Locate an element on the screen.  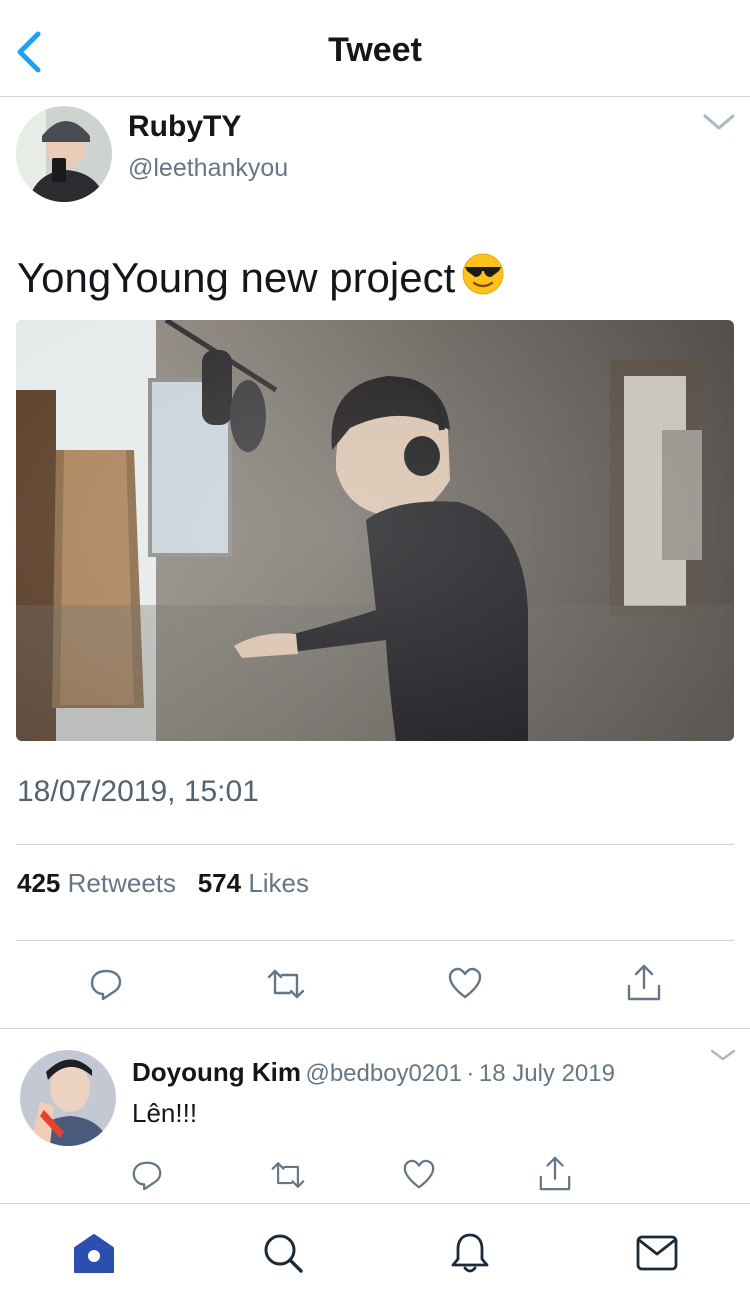
tweet-text: YongYoung new project is located at coordinates (261, 278).